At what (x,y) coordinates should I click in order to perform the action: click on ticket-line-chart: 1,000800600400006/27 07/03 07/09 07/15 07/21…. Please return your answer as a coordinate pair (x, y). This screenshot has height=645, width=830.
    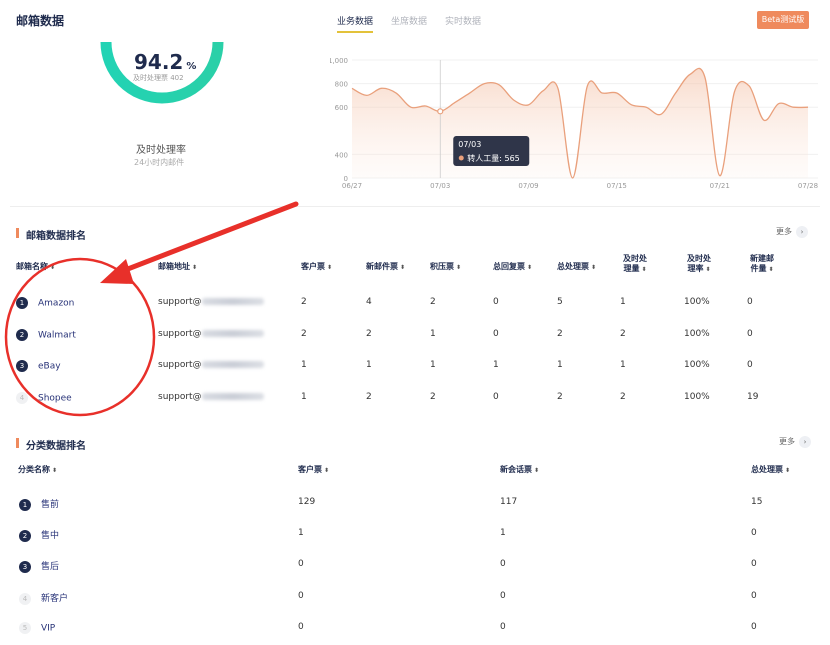
    Looking at the image, I should click on (577, 122).